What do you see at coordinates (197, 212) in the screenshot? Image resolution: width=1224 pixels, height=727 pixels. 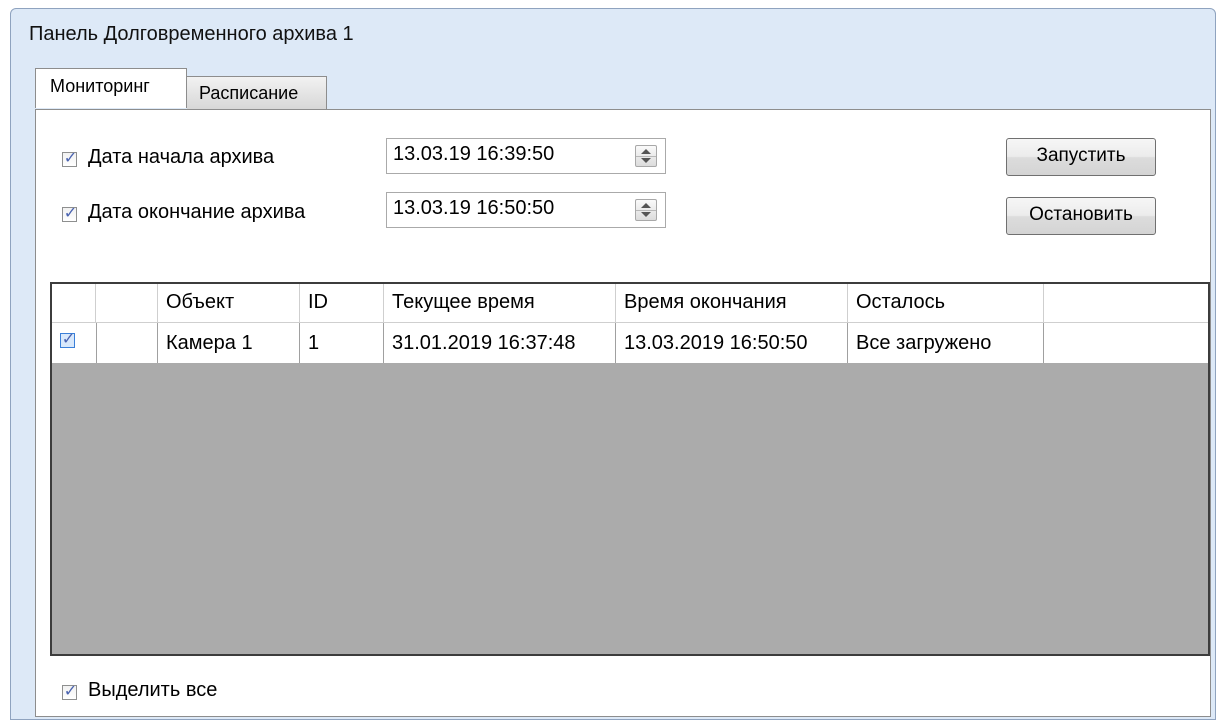 I see `end-date-label: Дата окончание архива` at bounding box center [197, 212].